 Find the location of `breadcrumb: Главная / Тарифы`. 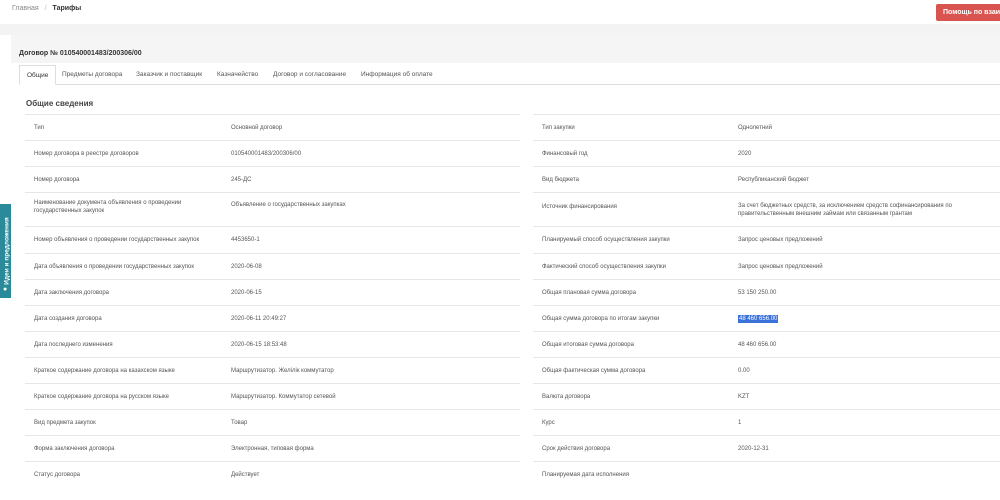

breadcrumb: Главная / Тарифы is located at coordinates (46, 8).